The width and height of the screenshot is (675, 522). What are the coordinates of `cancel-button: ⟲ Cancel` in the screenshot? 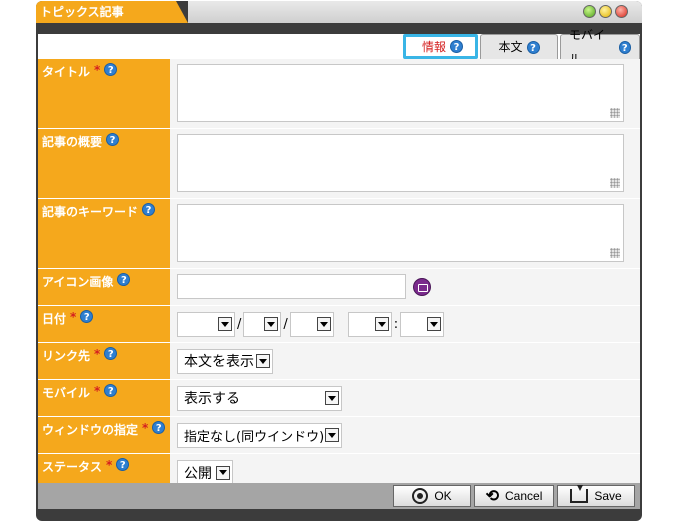 It's located at (514, 496).